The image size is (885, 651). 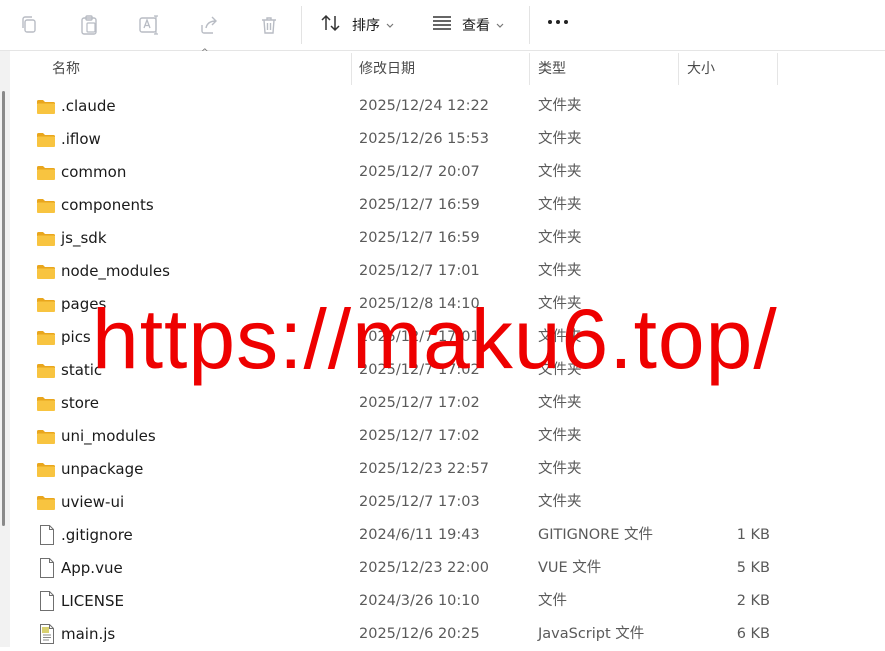 I want to click on column-name-label: 名称, so click(x=66, y=69).